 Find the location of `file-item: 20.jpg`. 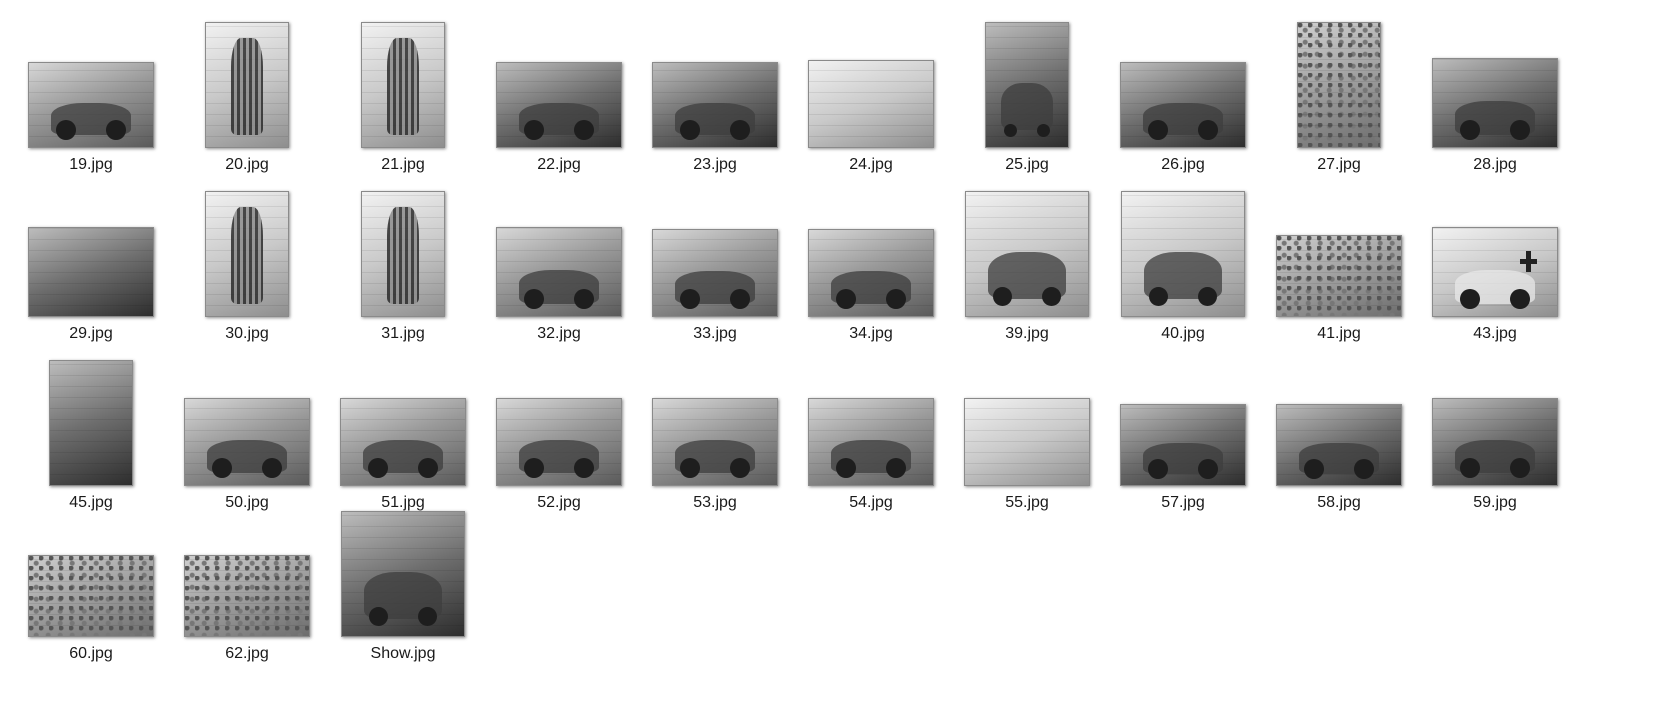

file-item: 20.jpg is located at coordinates (247, 93).